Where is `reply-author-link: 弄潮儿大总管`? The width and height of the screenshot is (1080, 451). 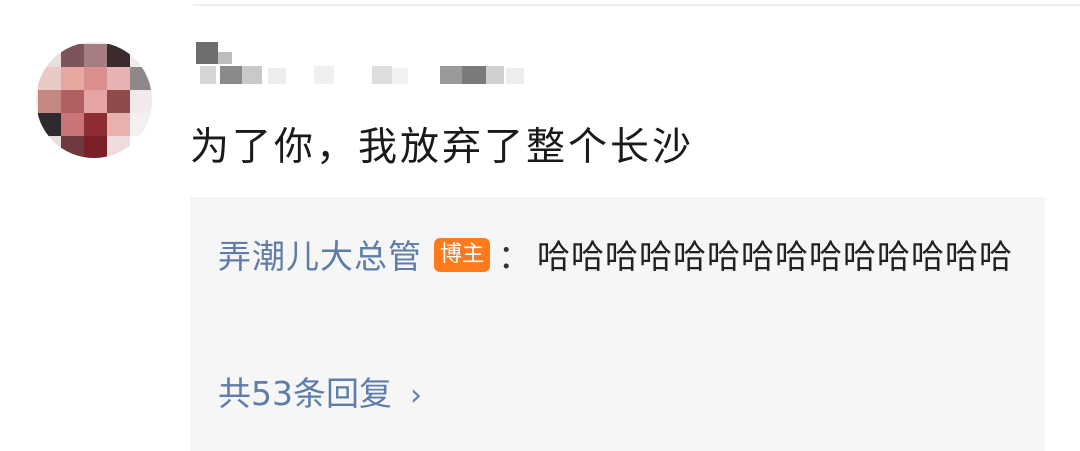
reply-author-link: 弄潮儿大总管 is located at coordinates (320, 256).